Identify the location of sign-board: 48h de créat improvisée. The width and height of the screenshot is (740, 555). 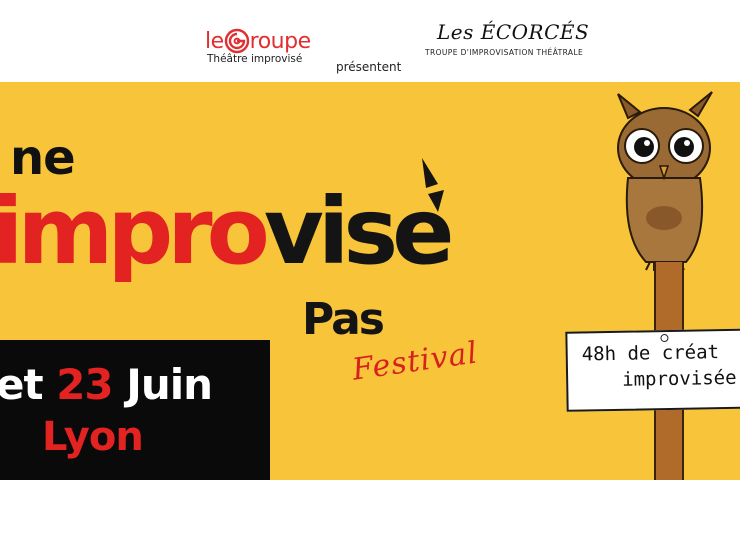
(652, 370).